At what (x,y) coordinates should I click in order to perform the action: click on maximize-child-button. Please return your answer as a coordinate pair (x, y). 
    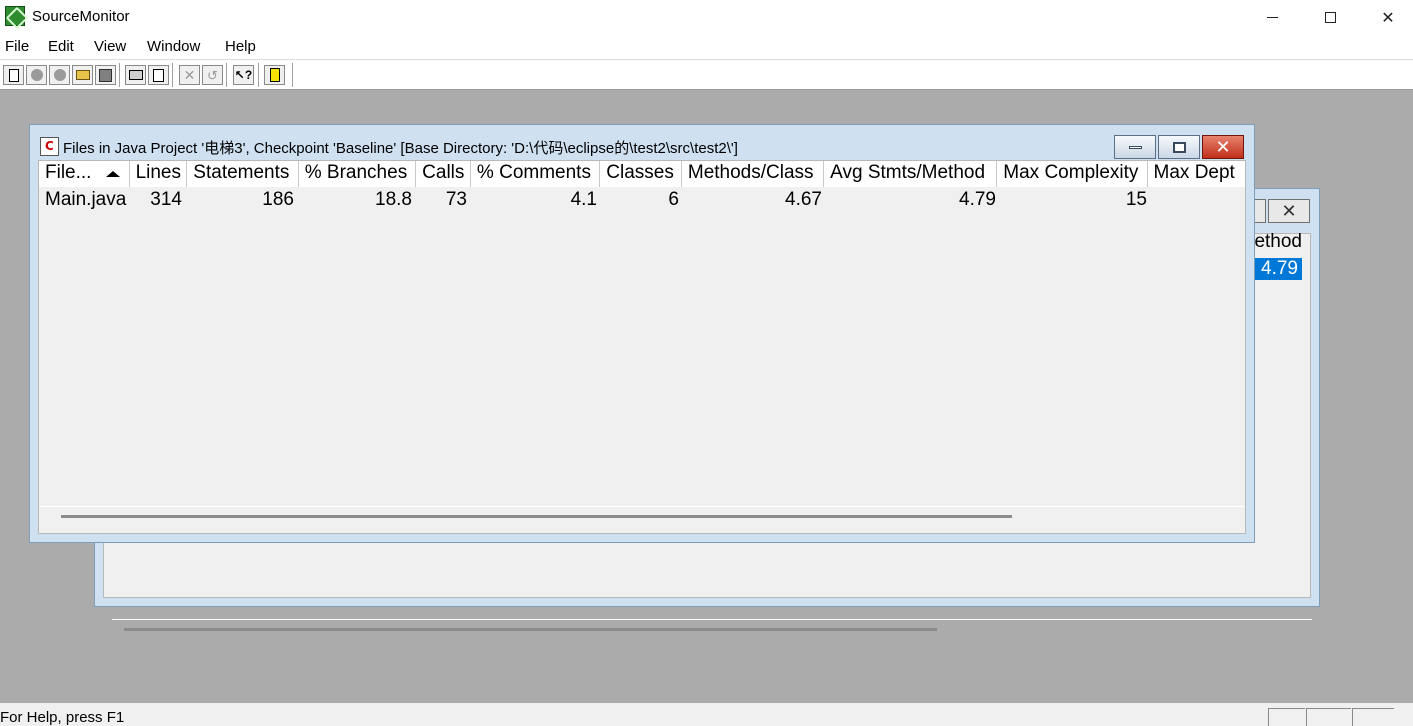
    Looking at the image, I should click on (1179, 147).